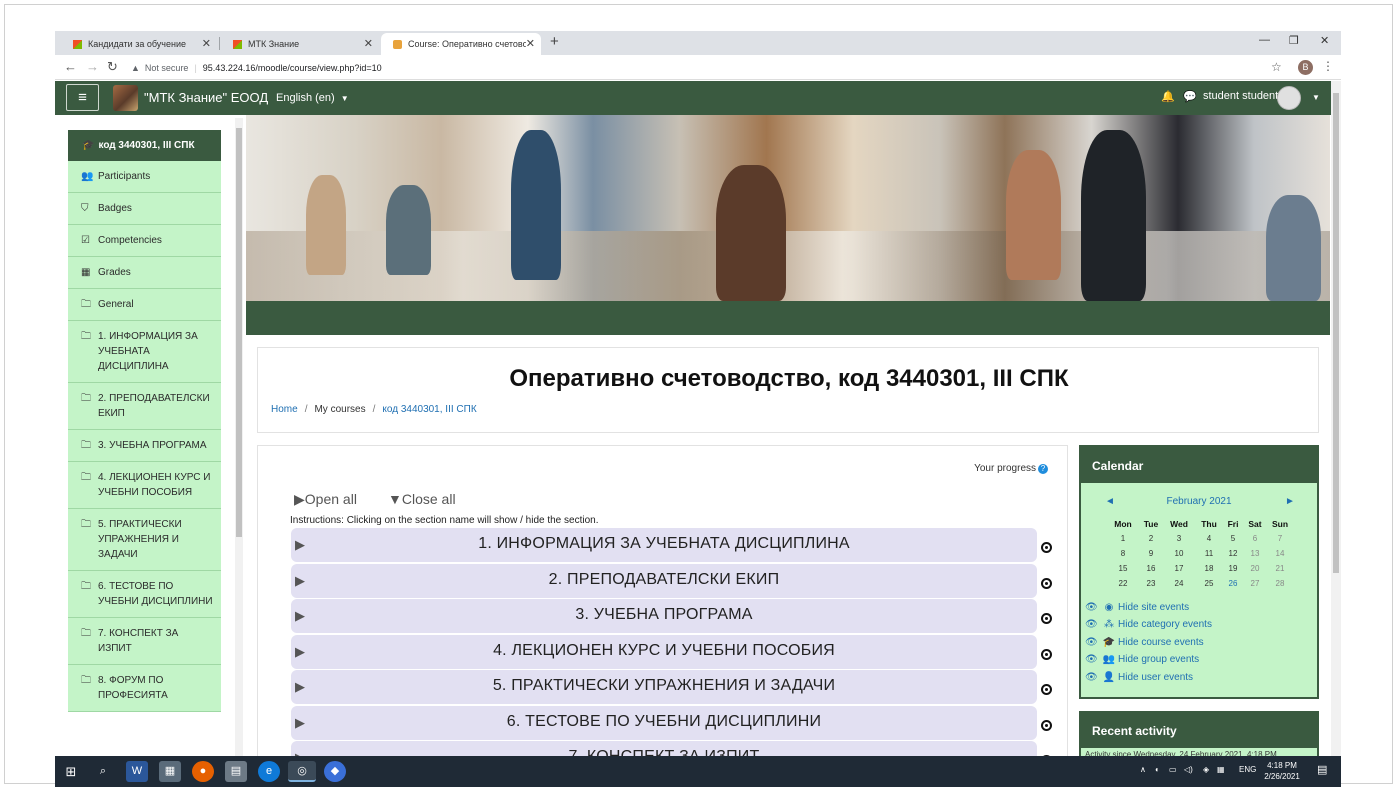 The height and width of the screenshot is (788, 1397). What do you see at coordinates (1143, 769) in the screenshot?
I see `tray-chevron-icon: ∧` at bounding box center [1143, 769].